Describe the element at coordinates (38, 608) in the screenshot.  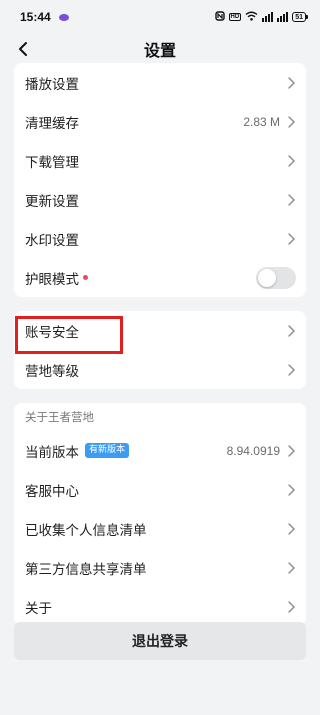
I see `row-label: 关于` at that location.